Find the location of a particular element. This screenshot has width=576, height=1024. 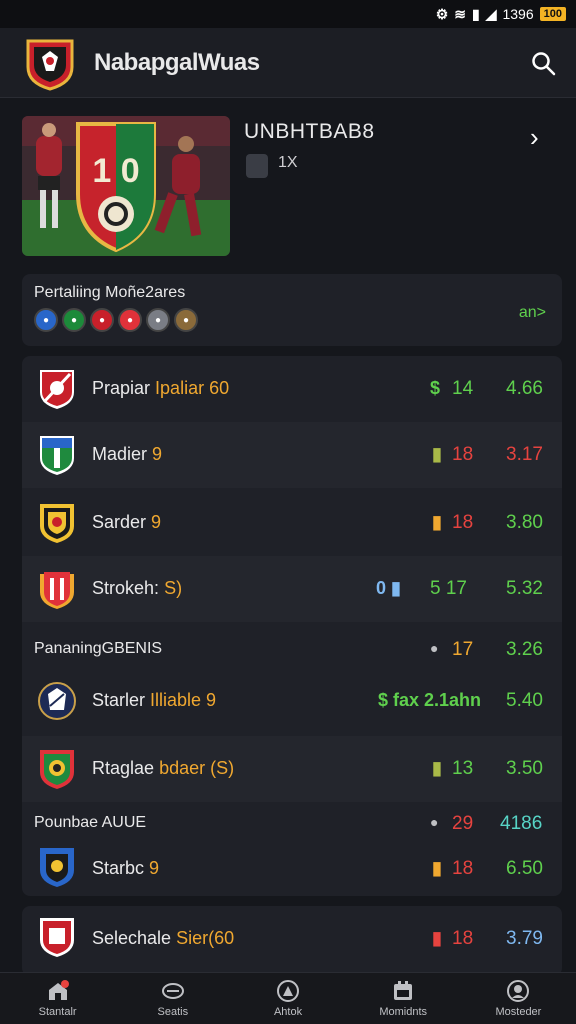

team-highlight: S) is located at coordinates (173, 588).